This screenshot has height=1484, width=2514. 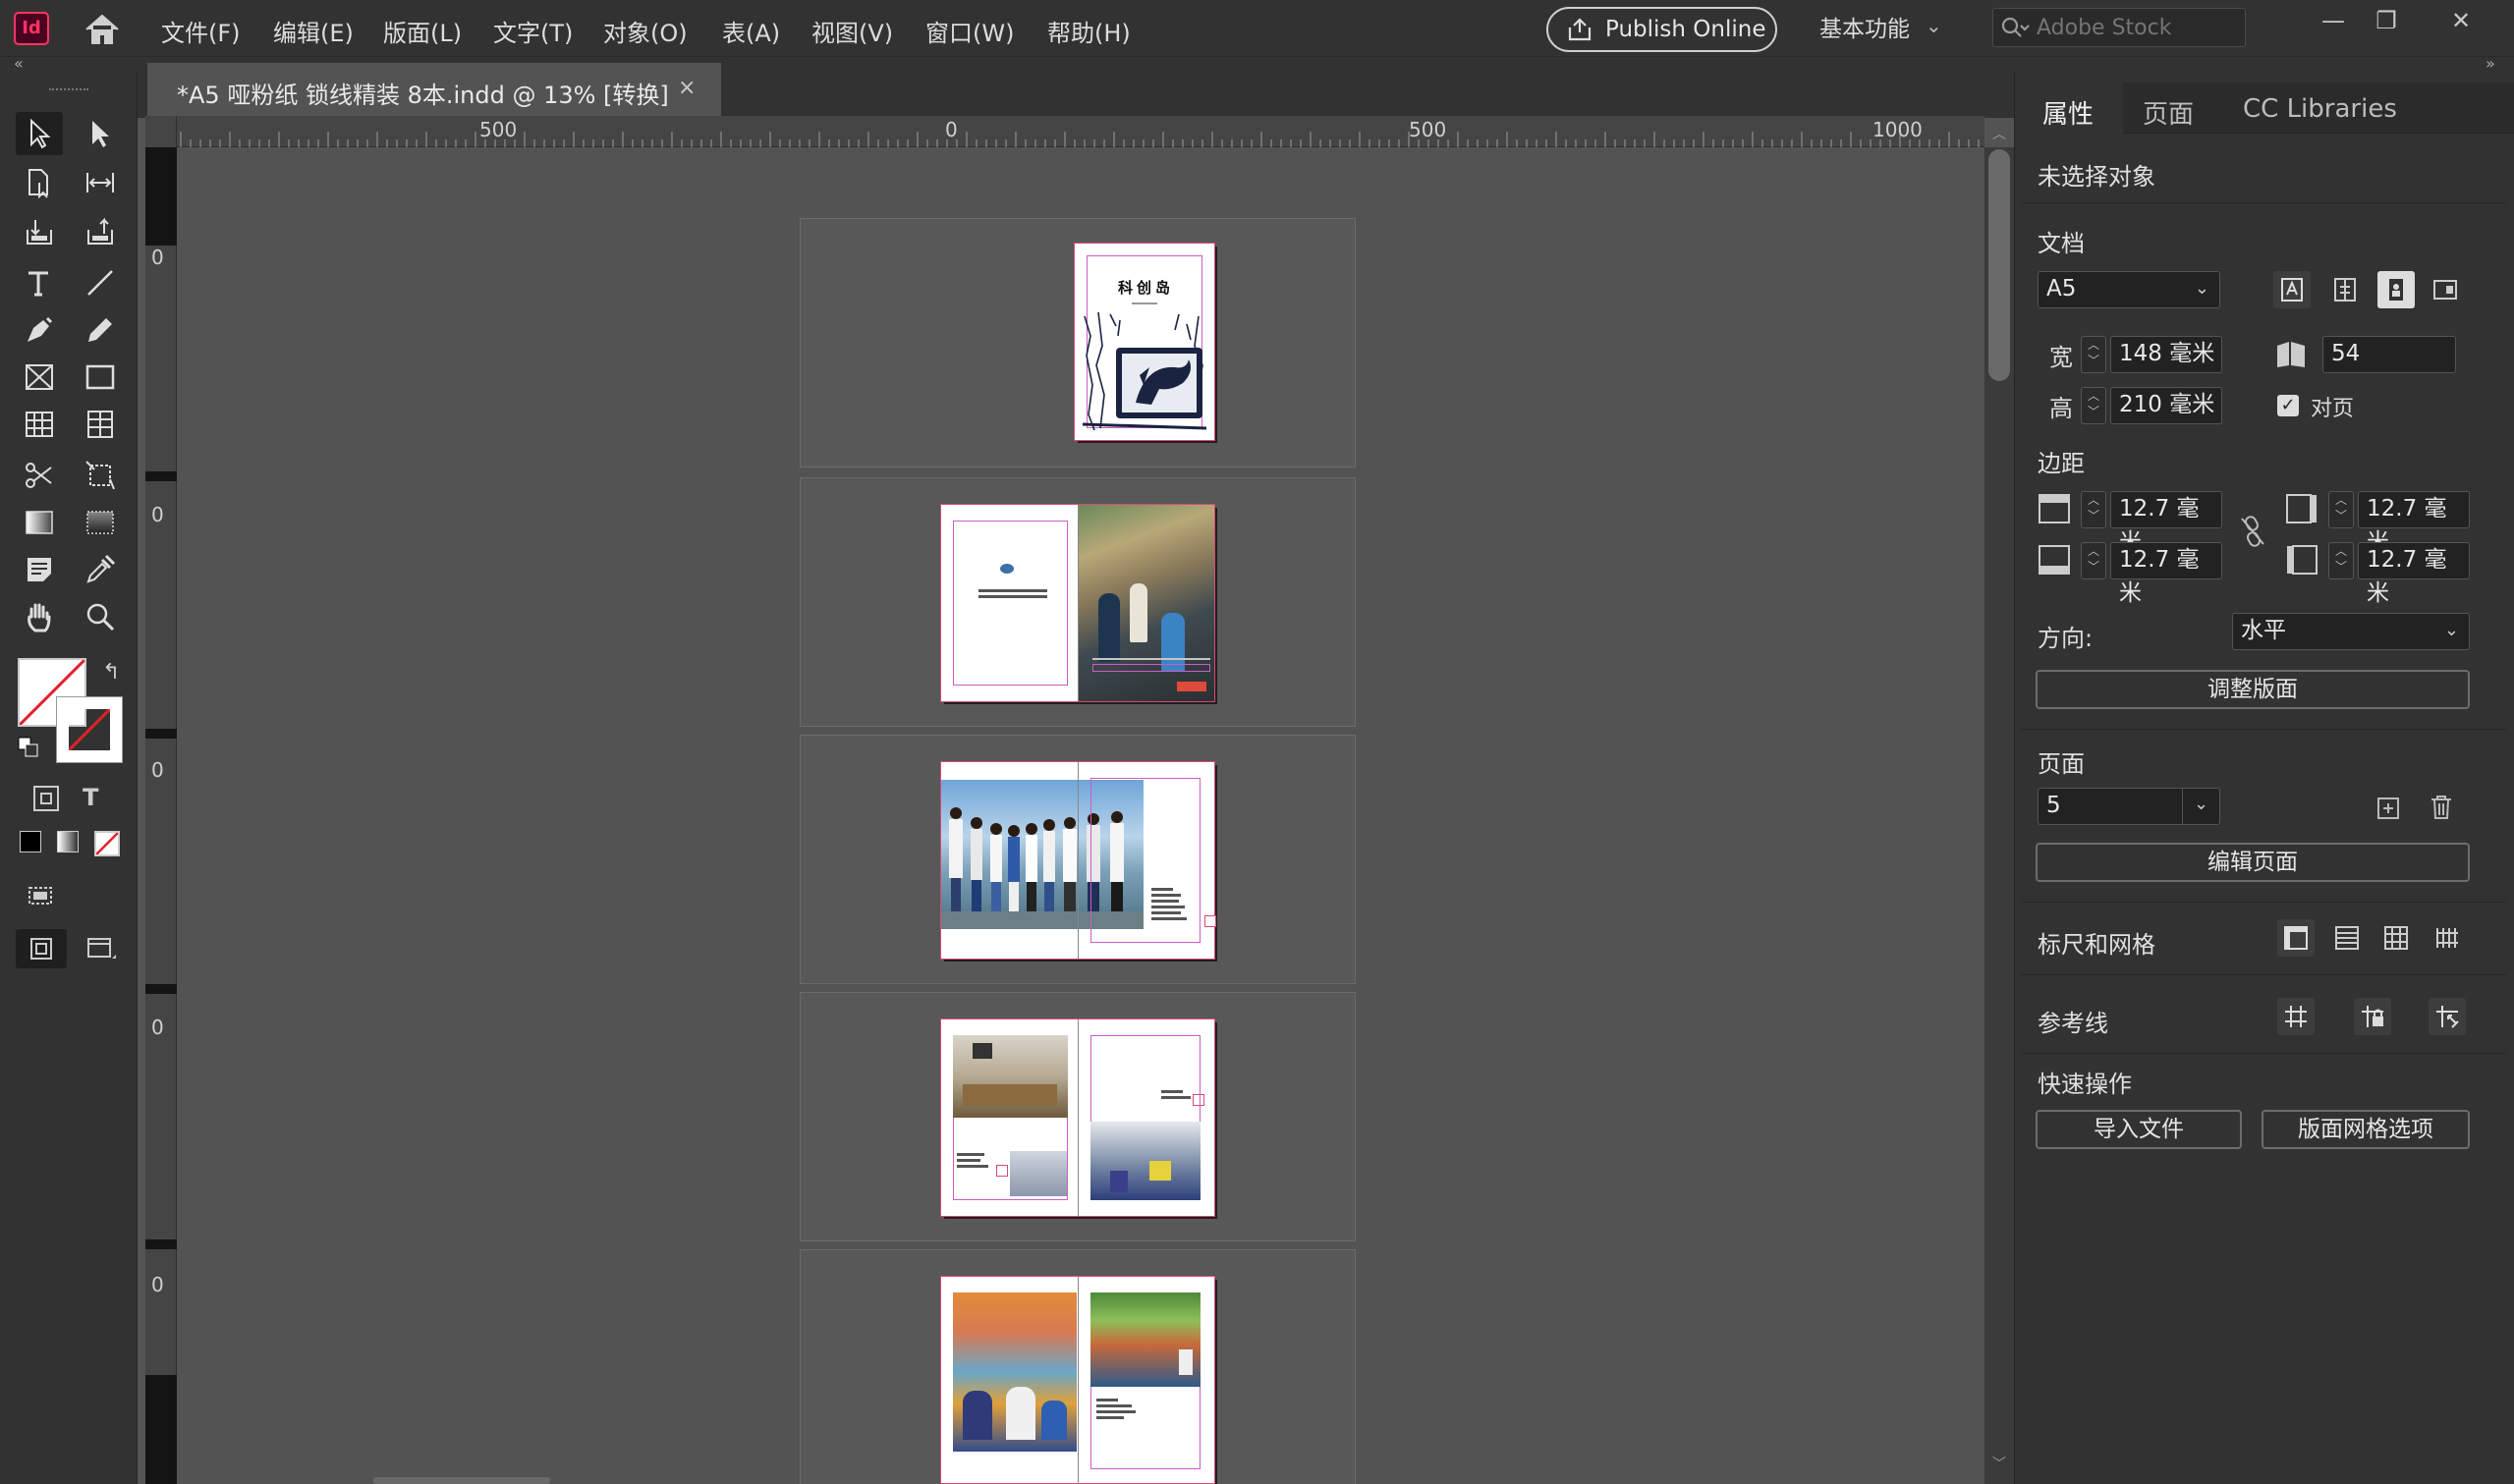 What do you see at coordinates (2441, 807) in the screenshot?
I see `delete-page-icon` at bounding box center [2441, 807].